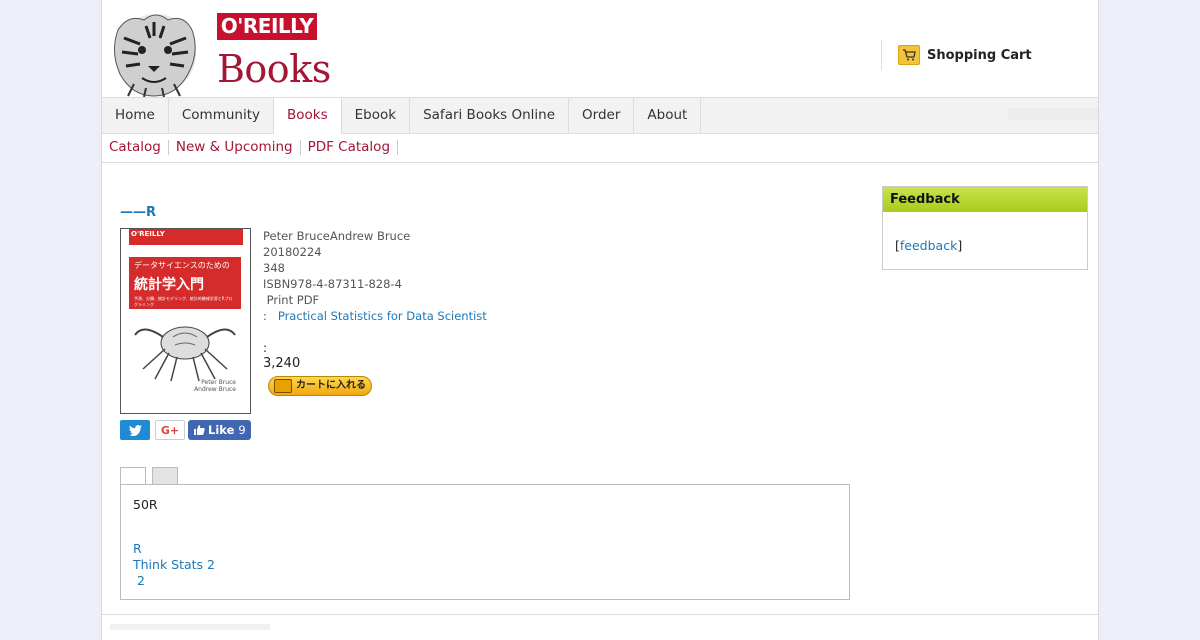  Describe the element at coordinates (928, 245) in the screenshot. I see `feedback-link: feedback` at that location.